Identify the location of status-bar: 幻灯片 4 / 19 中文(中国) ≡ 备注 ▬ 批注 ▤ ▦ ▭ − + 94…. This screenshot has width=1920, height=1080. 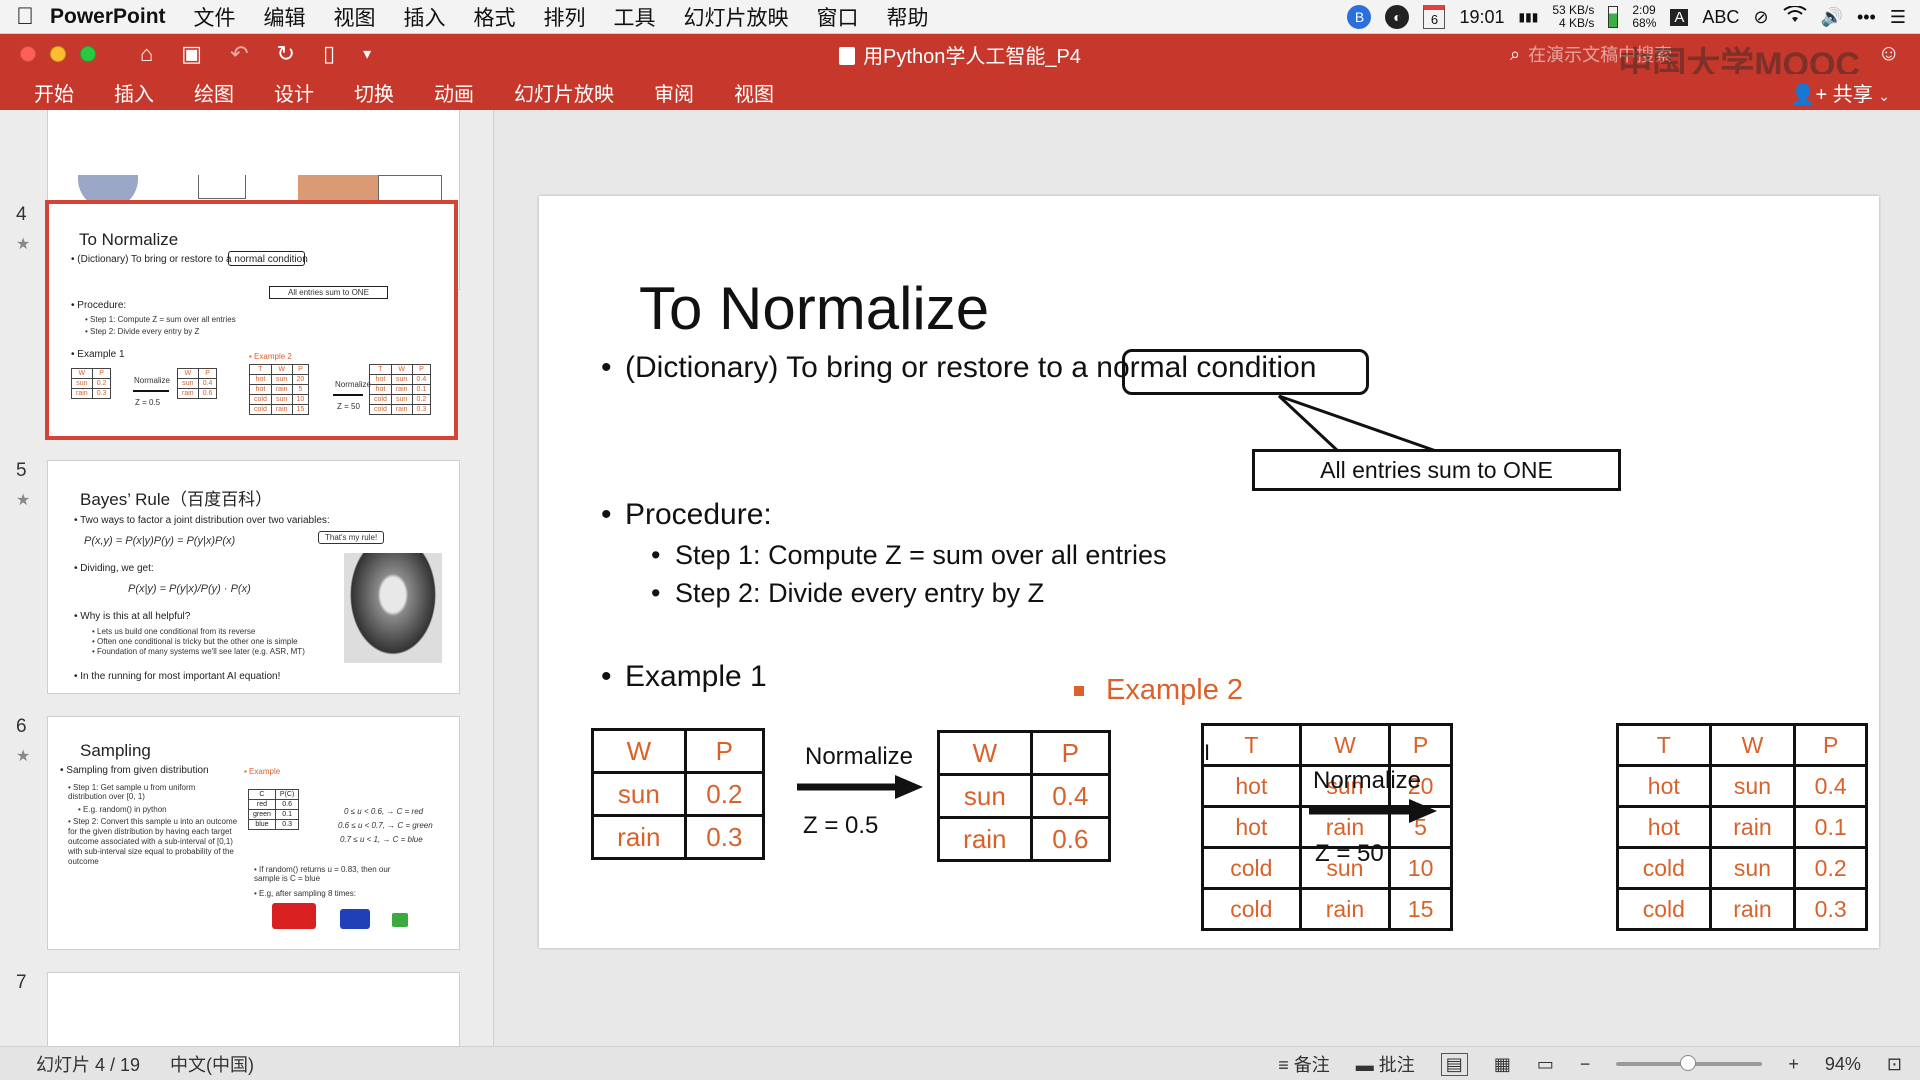
(960, 1063).